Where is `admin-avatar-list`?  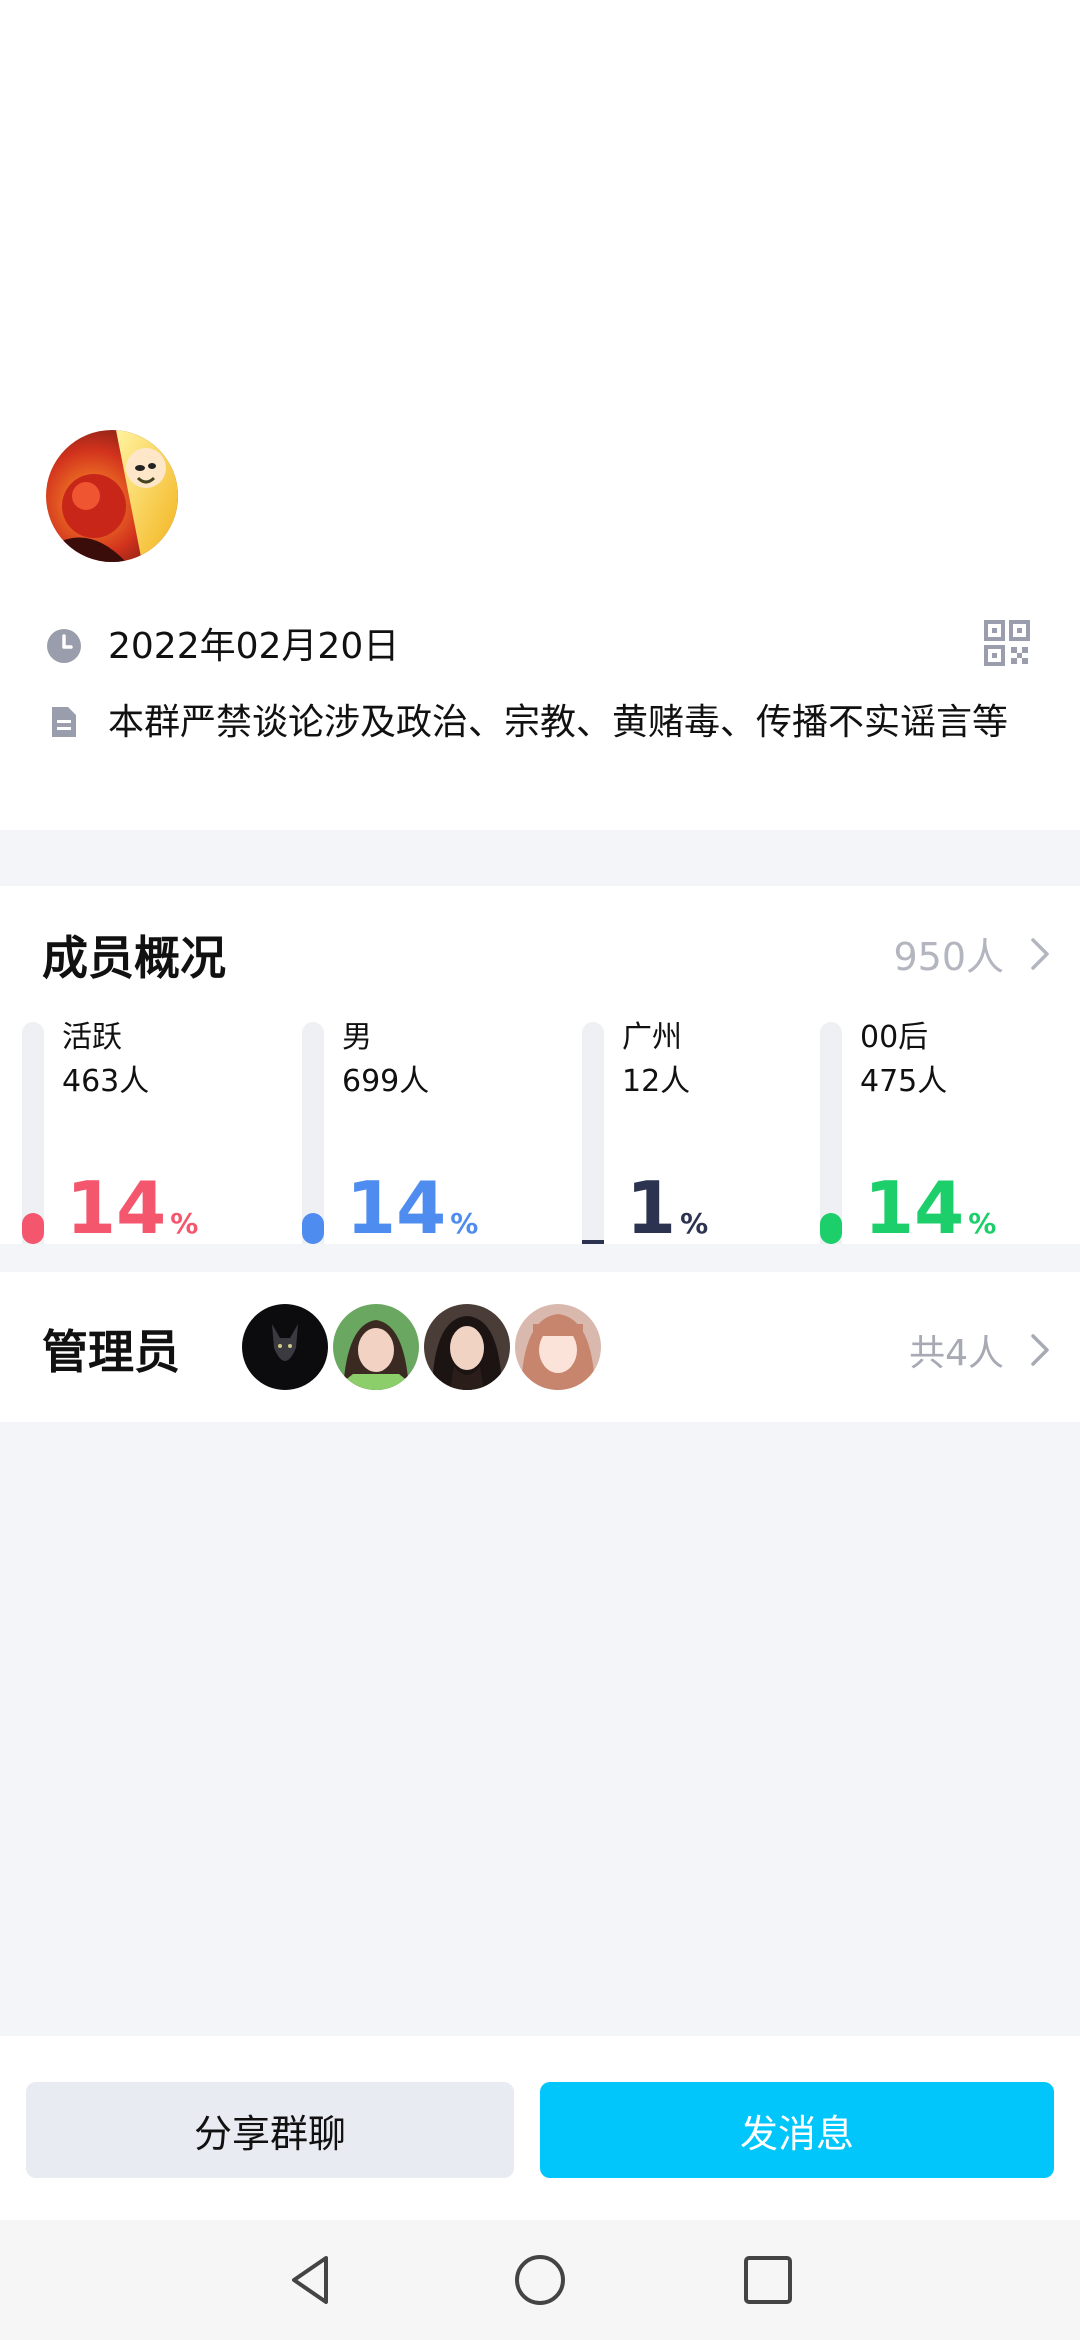 admin-avatar-list is located at coordinates (424, 1347).